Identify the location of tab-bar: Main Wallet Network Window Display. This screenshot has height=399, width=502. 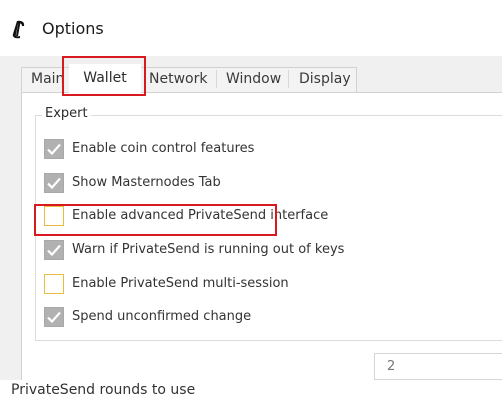
(251, 76).